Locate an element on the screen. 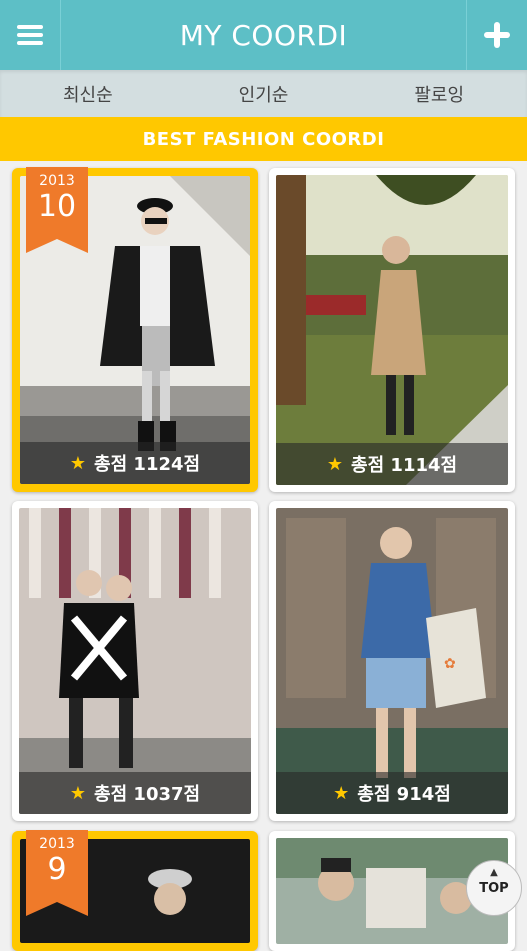 The height and width of the screenshot is (951, 527). app-header: MY COORDI is located at coordinates (263, 35).